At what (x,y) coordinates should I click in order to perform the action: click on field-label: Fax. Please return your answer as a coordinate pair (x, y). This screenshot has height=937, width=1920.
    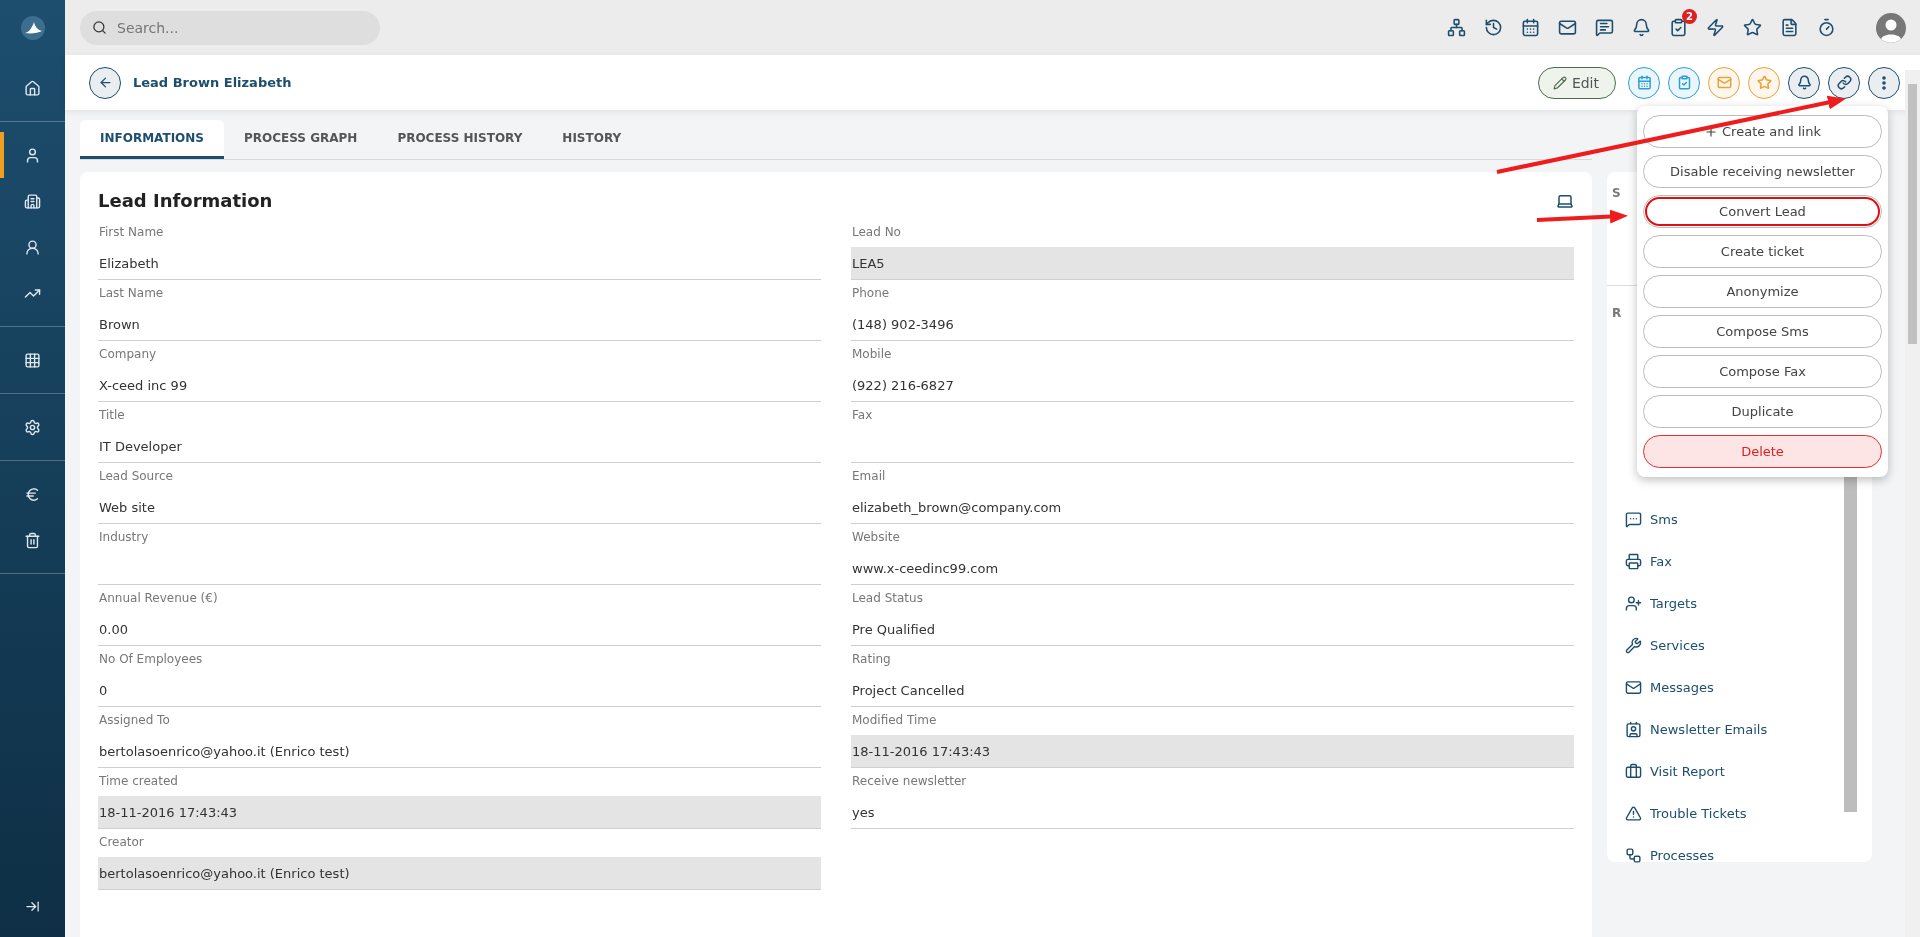
    Looking at the image, I should click on (862, 415).